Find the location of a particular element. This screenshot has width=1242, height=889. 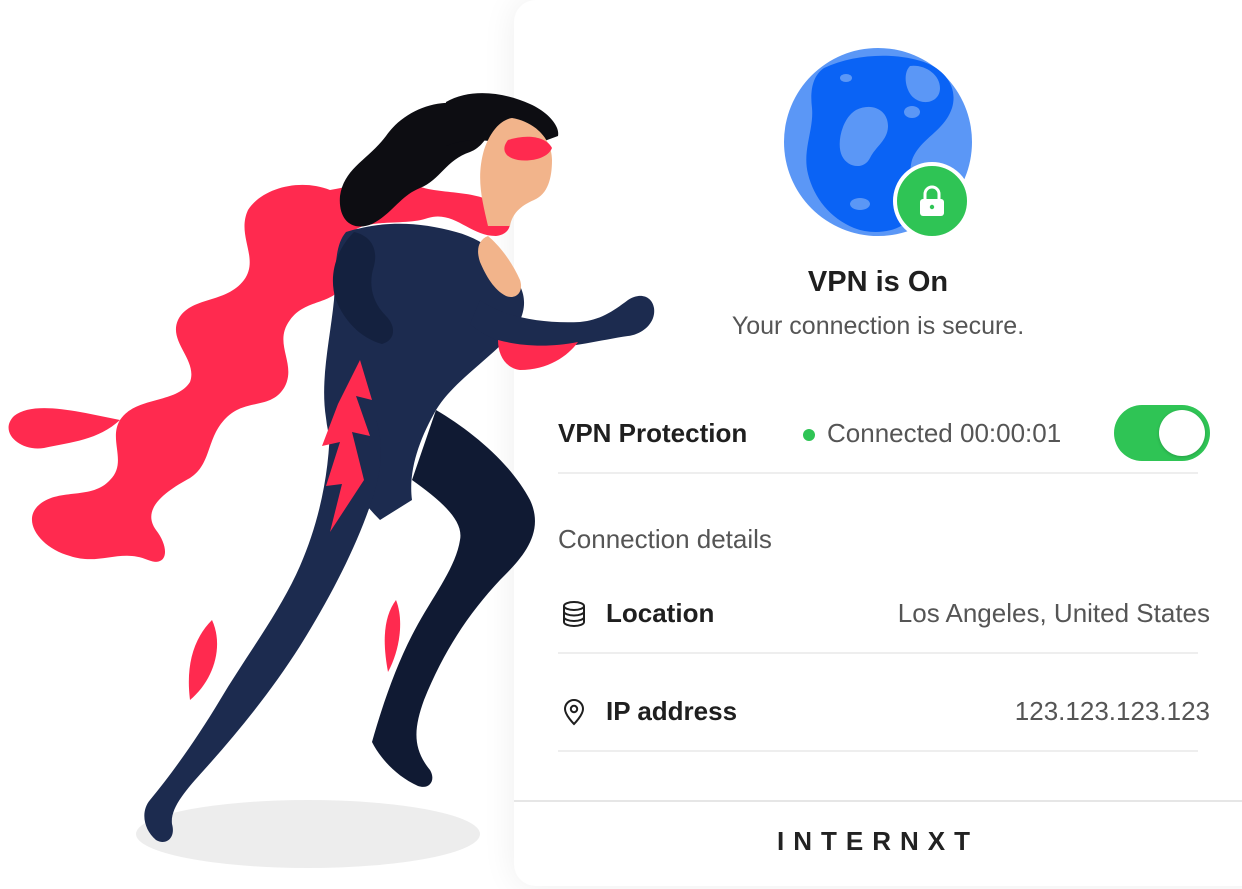

ip-address-value: 123.123.123.123 is located at coordinates (1112, 711).